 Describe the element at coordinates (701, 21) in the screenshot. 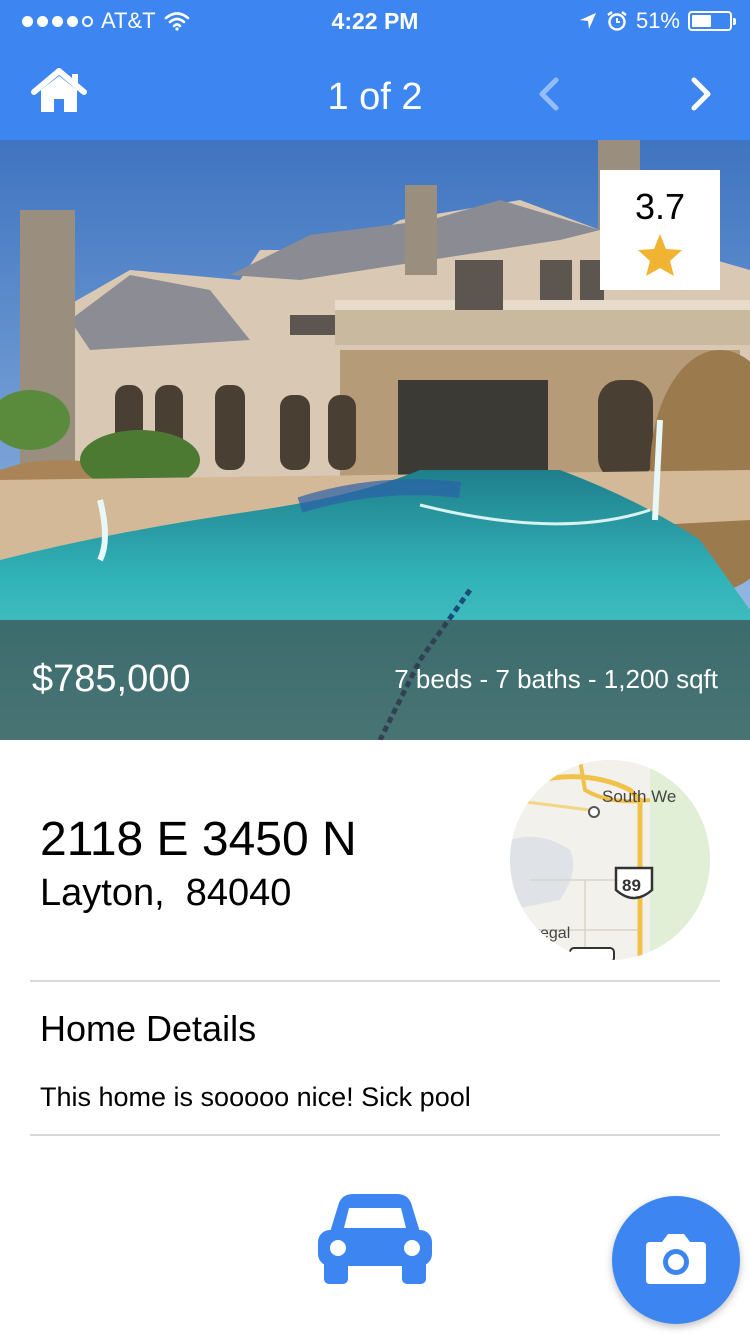

I see `battery-fill` at that location.